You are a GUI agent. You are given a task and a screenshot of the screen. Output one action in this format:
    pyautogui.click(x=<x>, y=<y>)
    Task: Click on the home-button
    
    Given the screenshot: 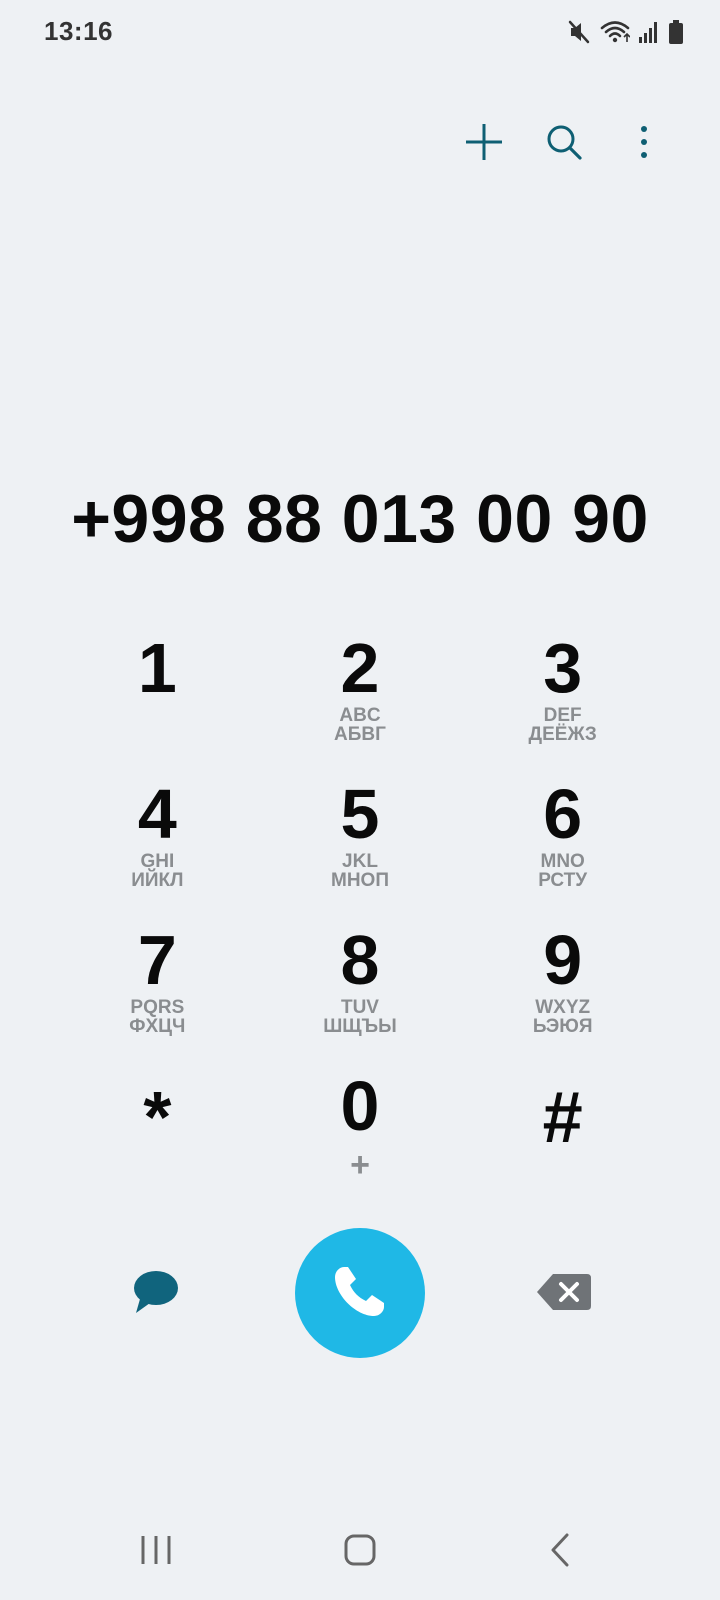 What is the action you would take?
    pyautogui.click(x=360, y=1552)
    